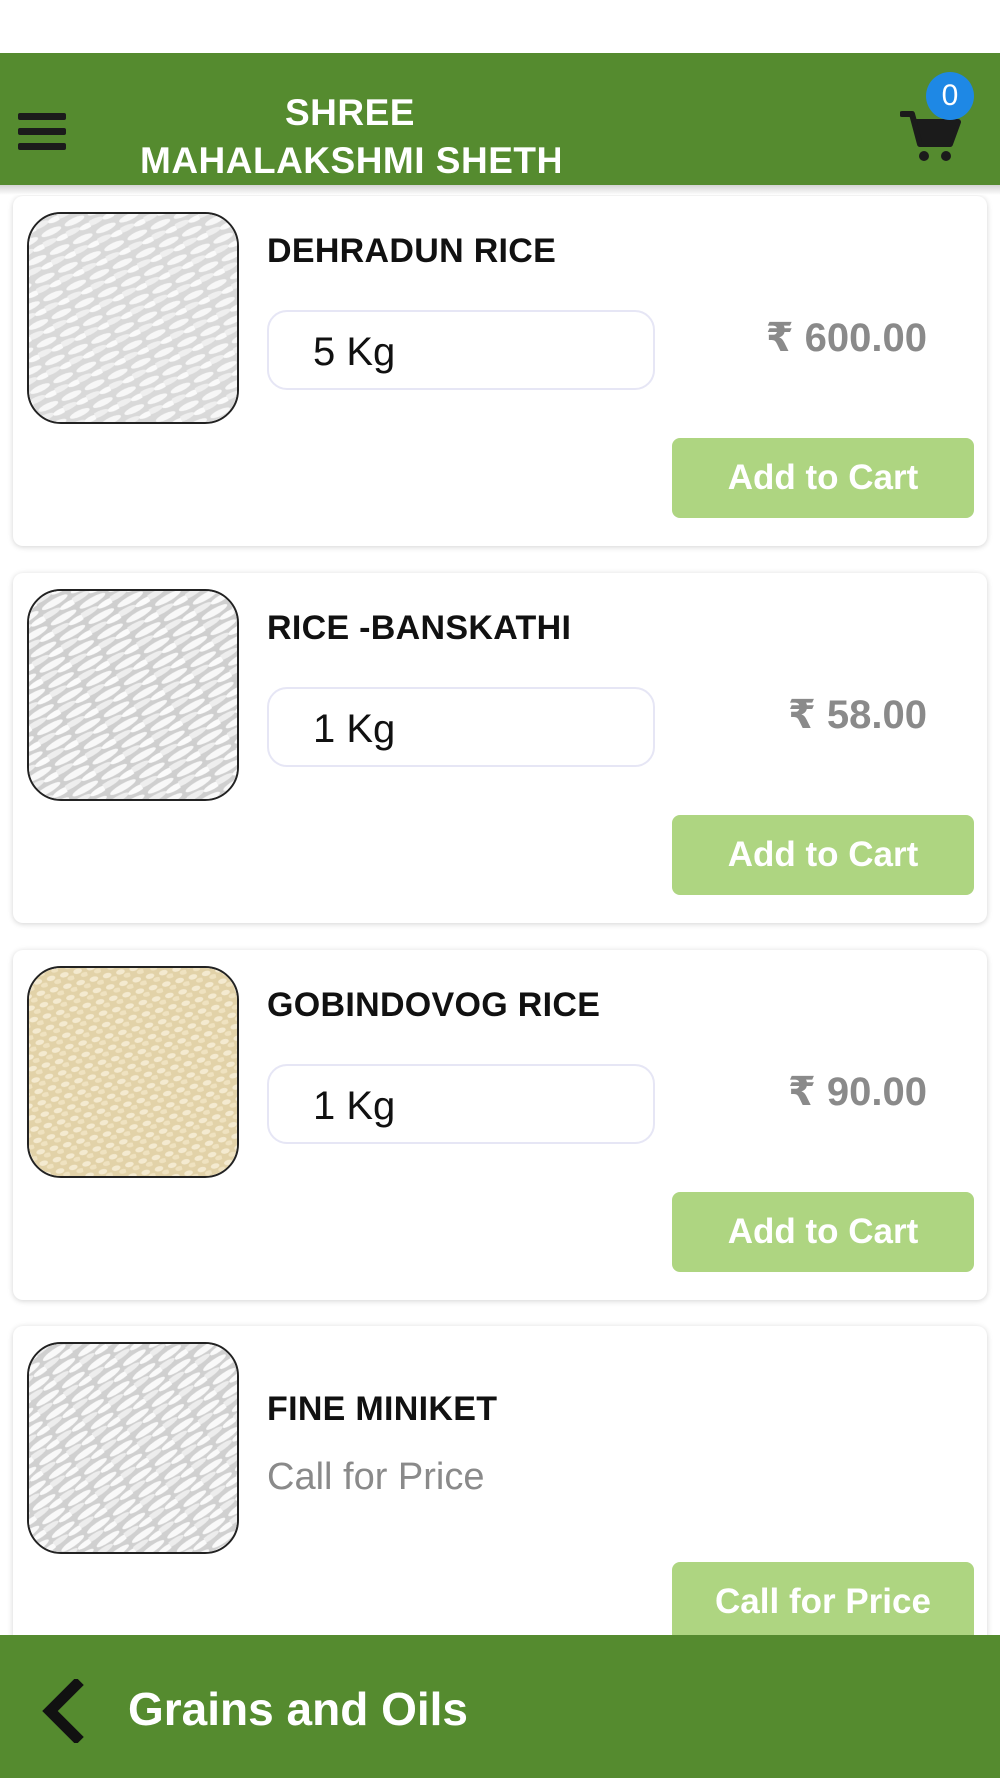 The width and height of the screenshot is (1000, 1778). I want to click on store-name-line2: MAHALAKSHMI SHETH, so click(350, 158).